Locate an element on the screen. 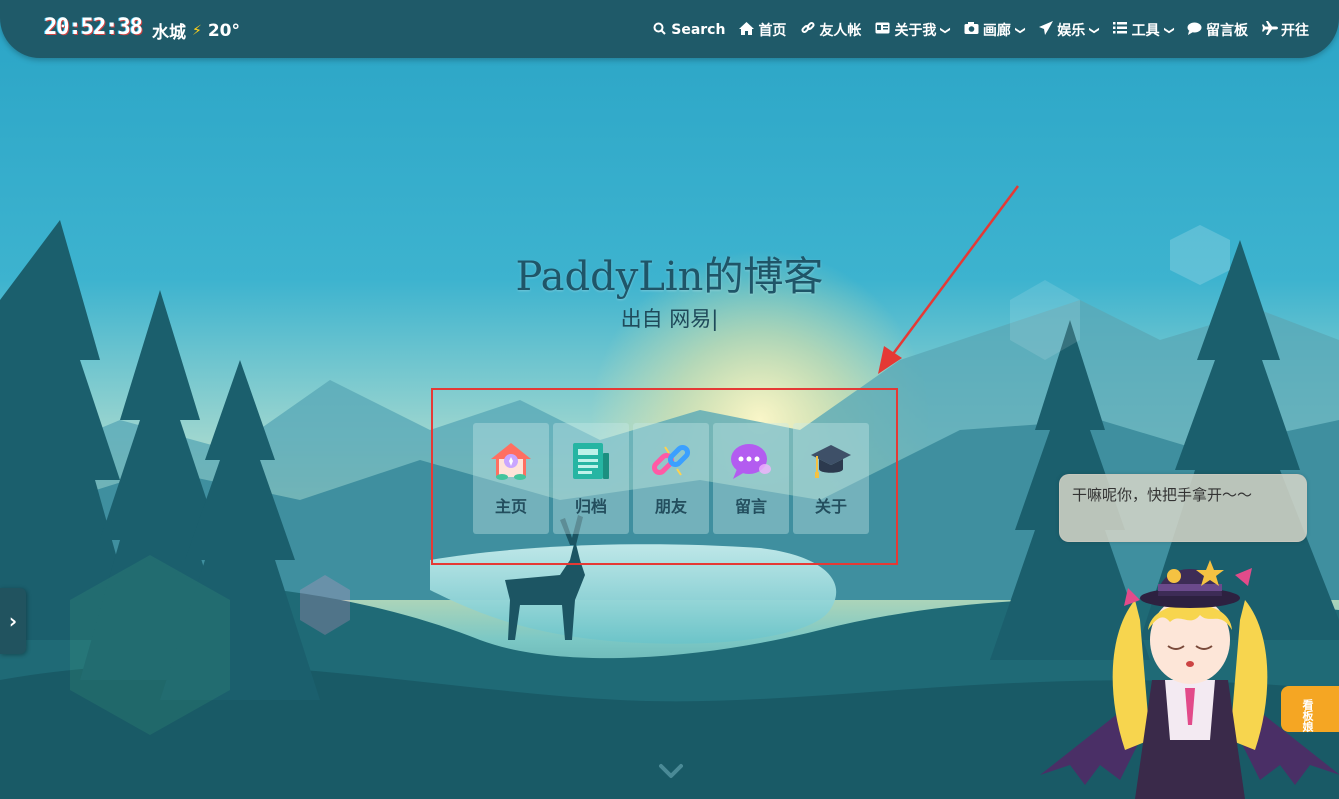 The image size is (1339, 799). nav-entertainment: 娱乐 ❯ is located at coordinates (1069, 30).